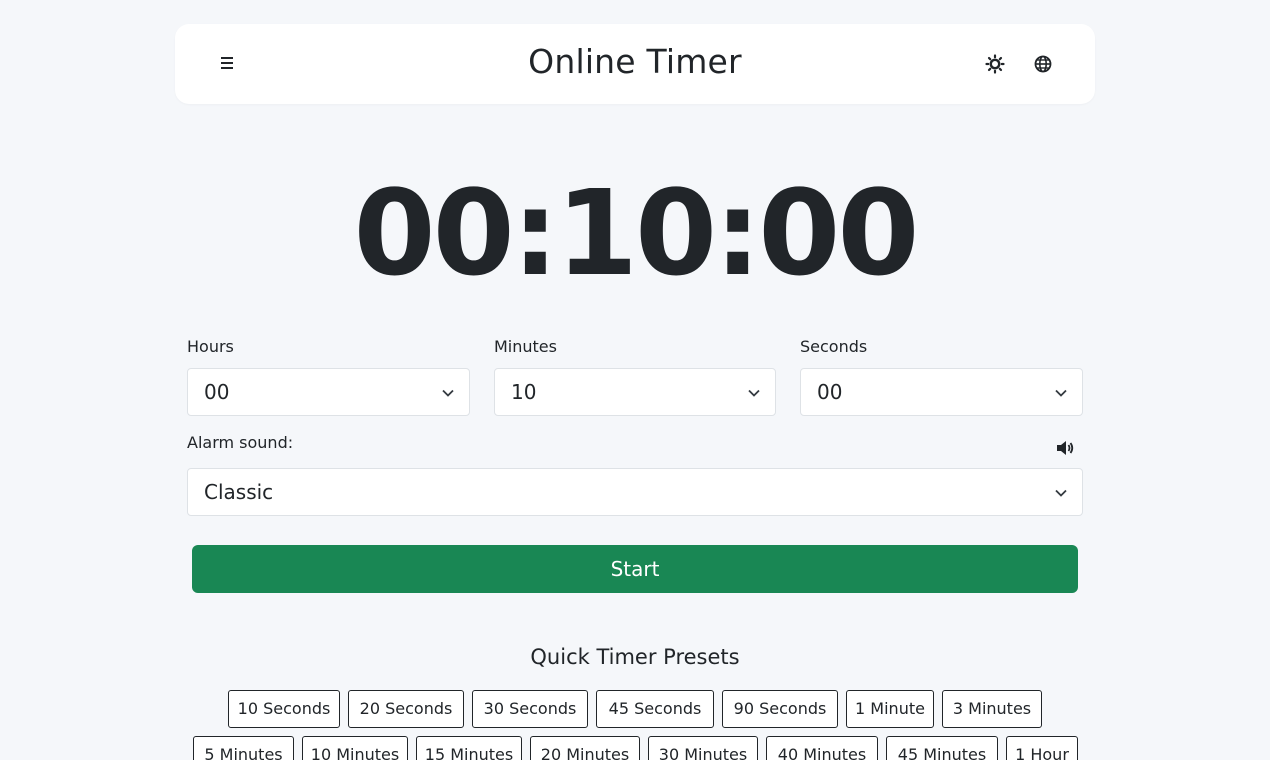  What do you see at coordinates (635, 492) in the screenshot?
I see `alarm-sound-select: Classic` at bounding box center [635, 492].